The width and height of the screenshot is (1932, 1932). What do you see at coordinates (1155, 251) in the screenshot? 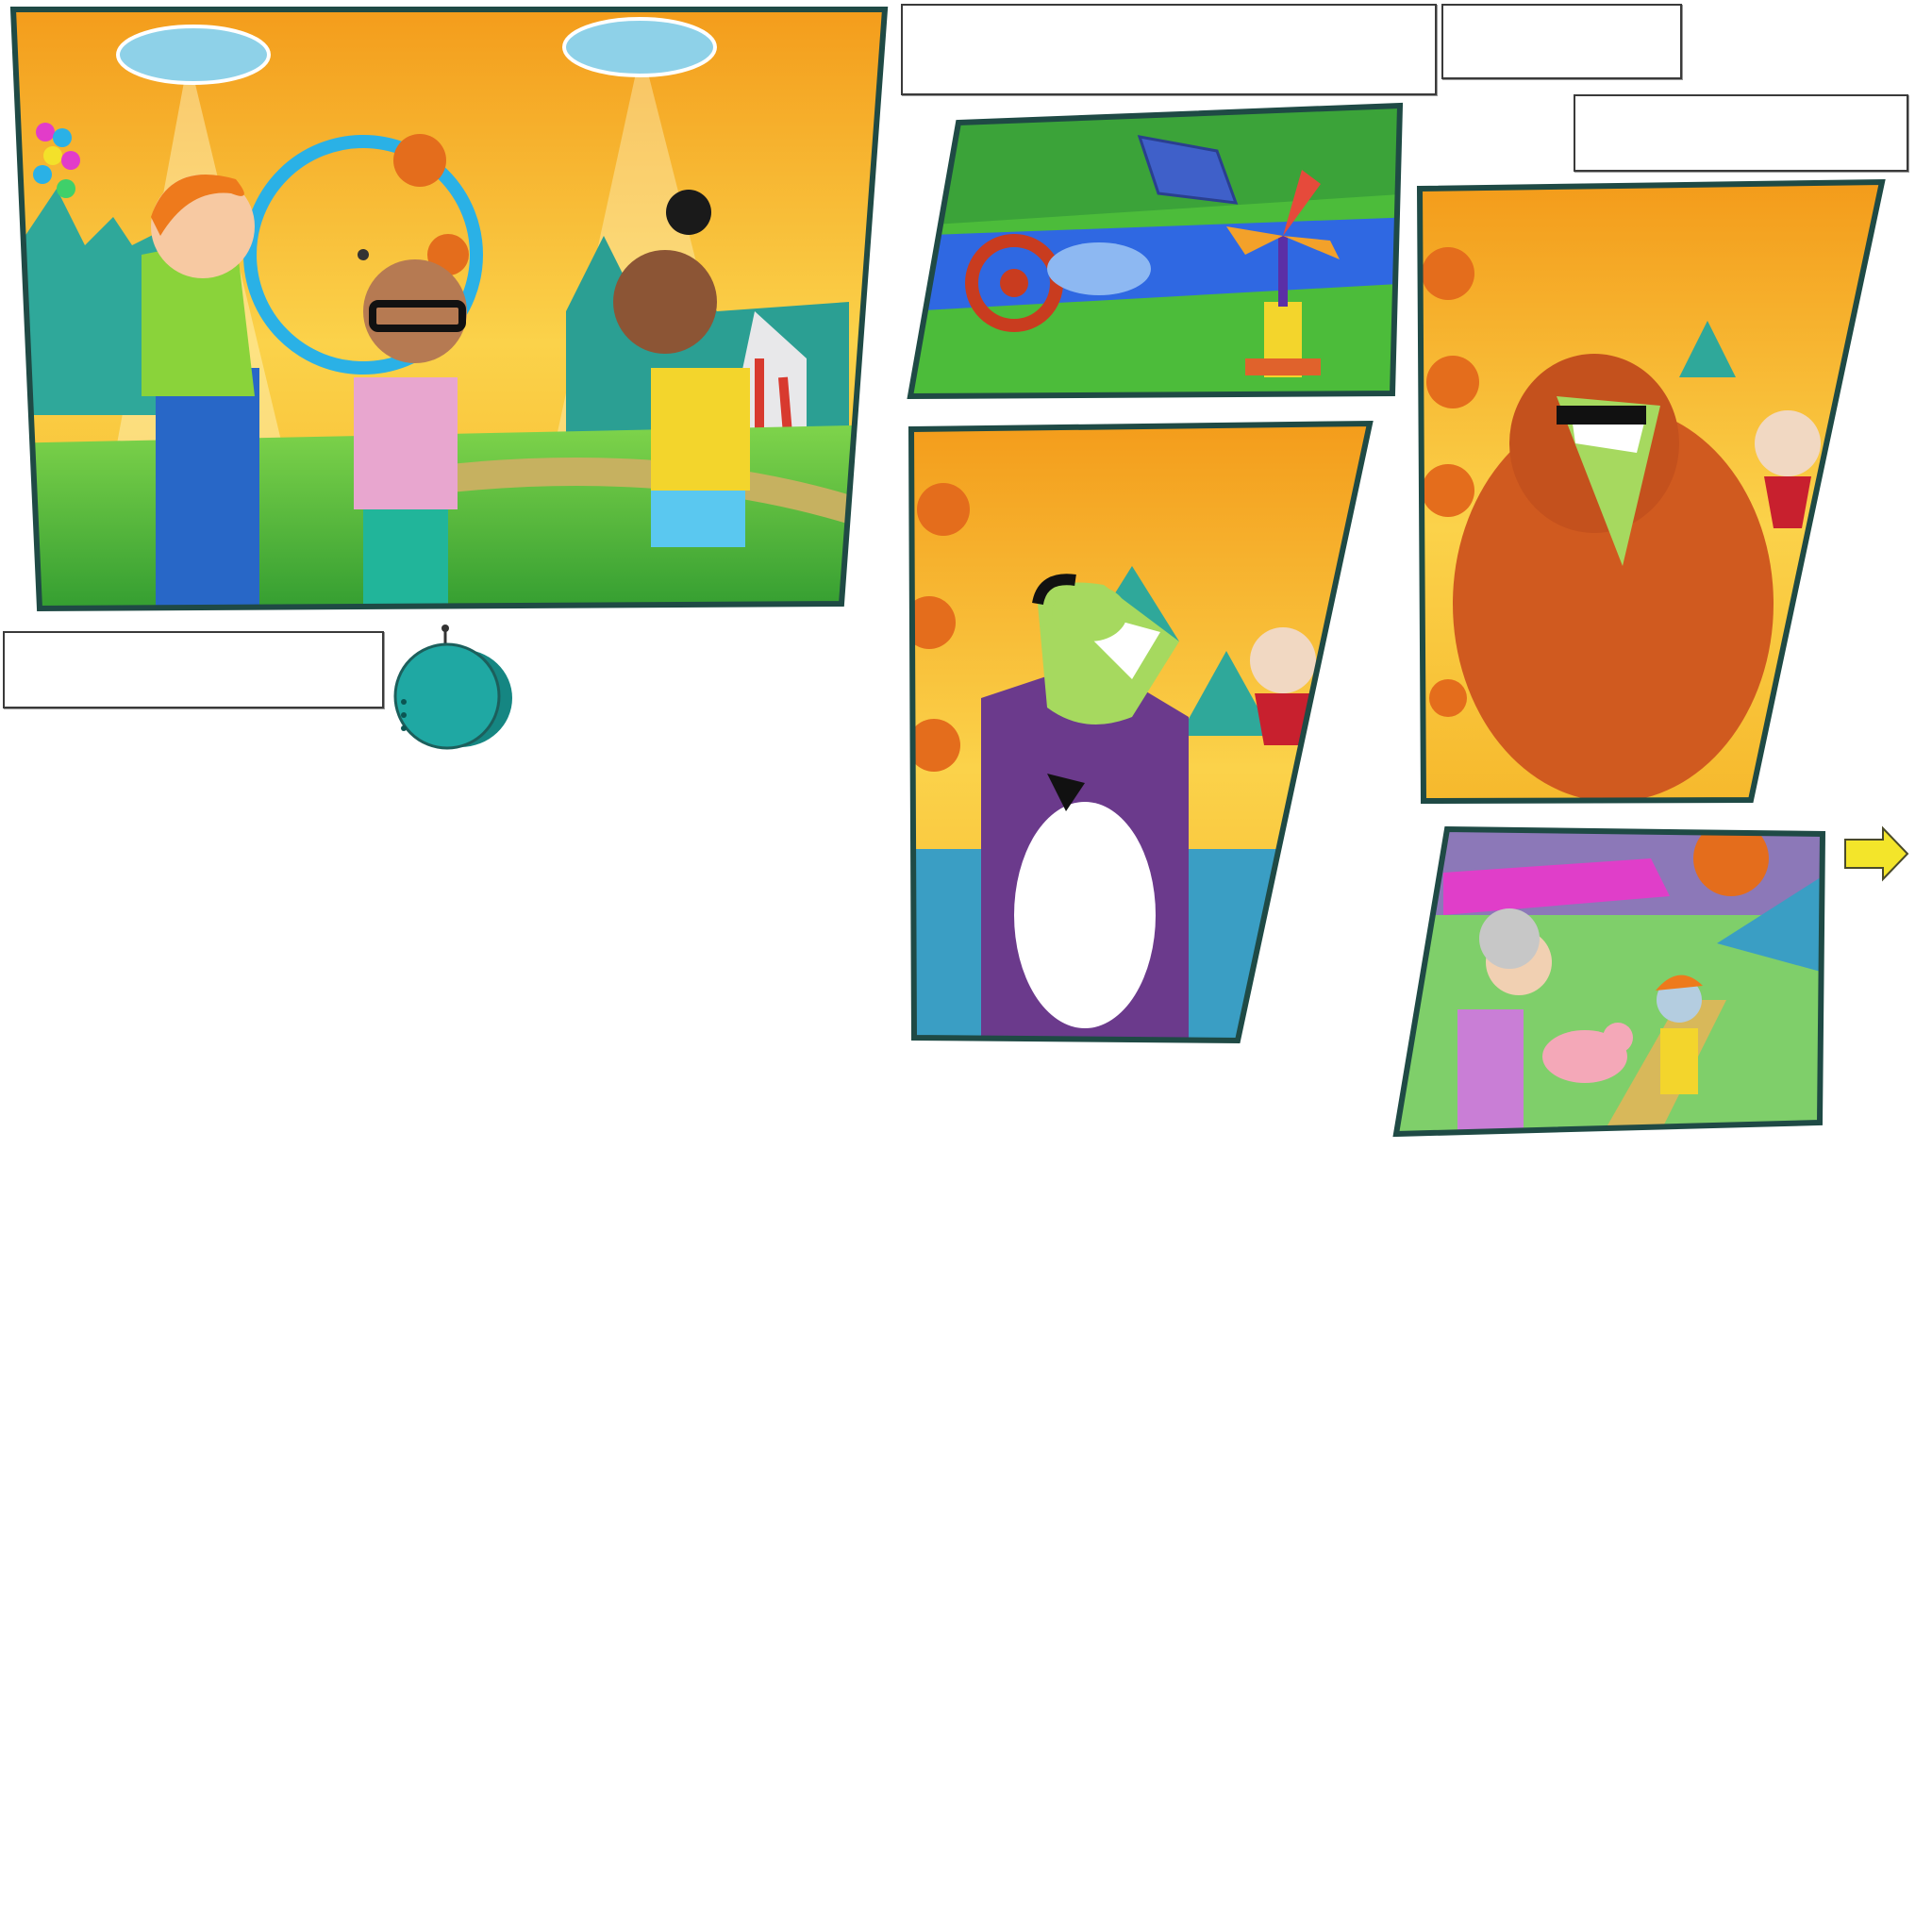
I see `panel-2-renewable-energy` at bounding box center [1155, 251].